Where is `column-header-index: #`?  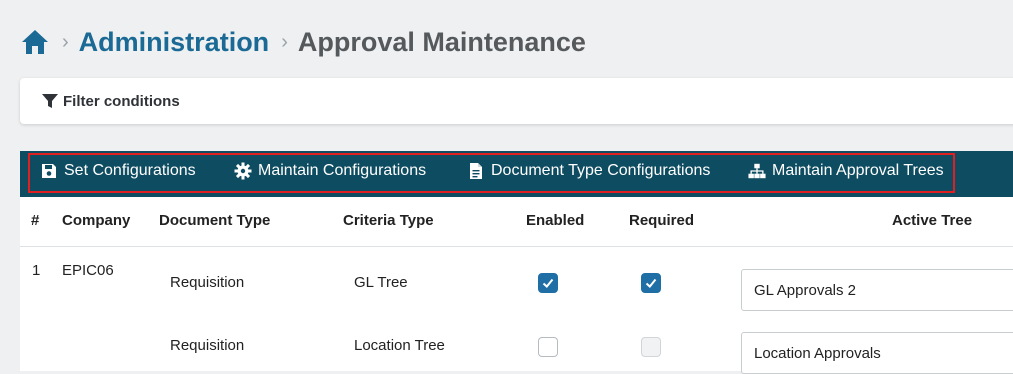
column-header-index: # is located at coordinates (35, 220).